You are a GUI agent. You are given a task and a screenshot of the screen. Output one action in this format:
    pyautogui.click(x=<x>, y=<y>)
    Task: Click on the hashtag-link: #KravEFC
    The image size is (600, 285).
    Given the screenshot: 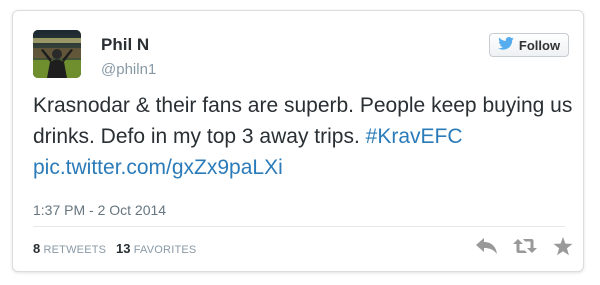 What is the action you would take?
    pyautogui.click(x=414, y=136)
    